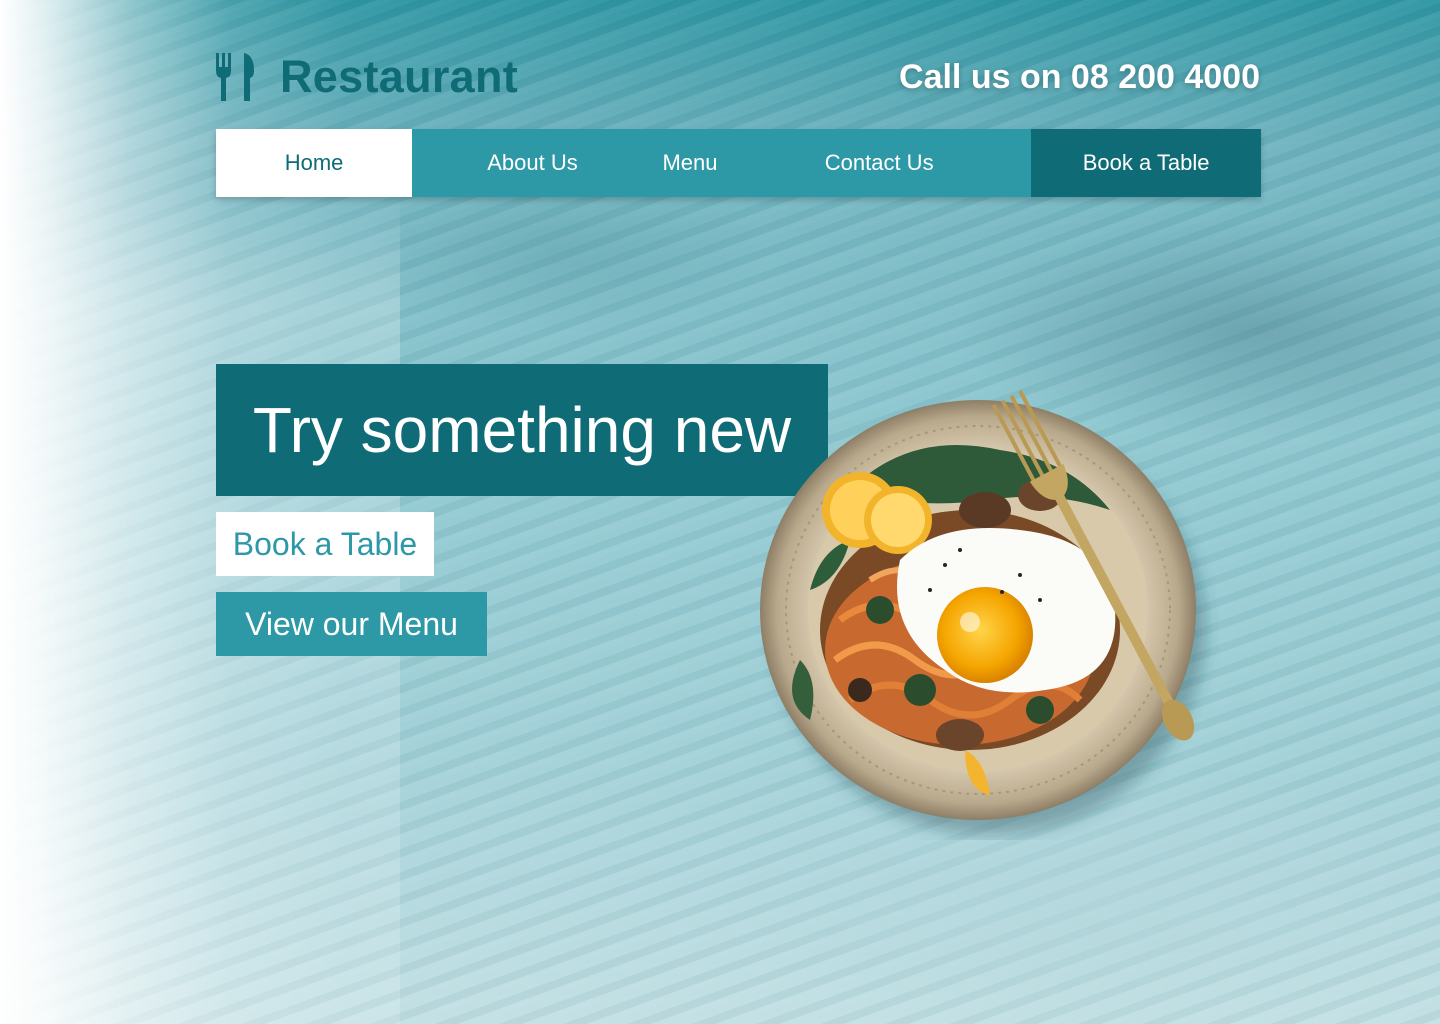 Image resolution: width=1440 pixels, height=1024 pixels. I want to click on nav-item-contact-us: Contact Us, so click(879, 163).